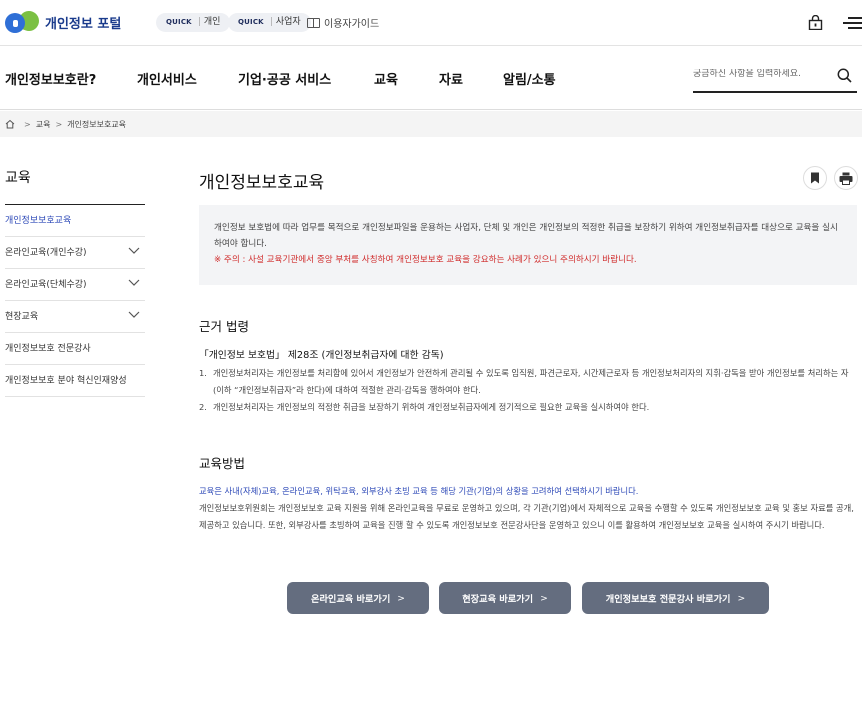 This screenshot has width=862, height=724. Describe the element at coordinates (352, 24) in the screenshot. I see `user-guide-label: 이용자가이드` at that location.